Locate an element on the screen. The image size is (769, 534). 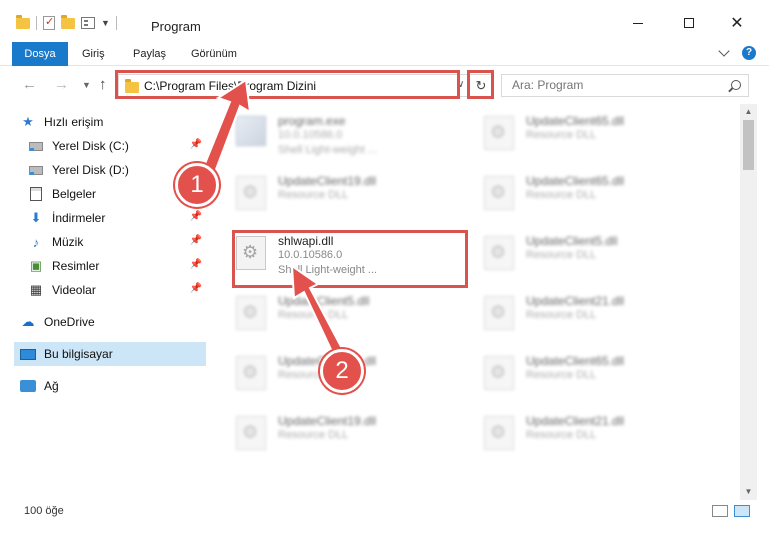
help-icon: ? is located at coordinates (749, 53).